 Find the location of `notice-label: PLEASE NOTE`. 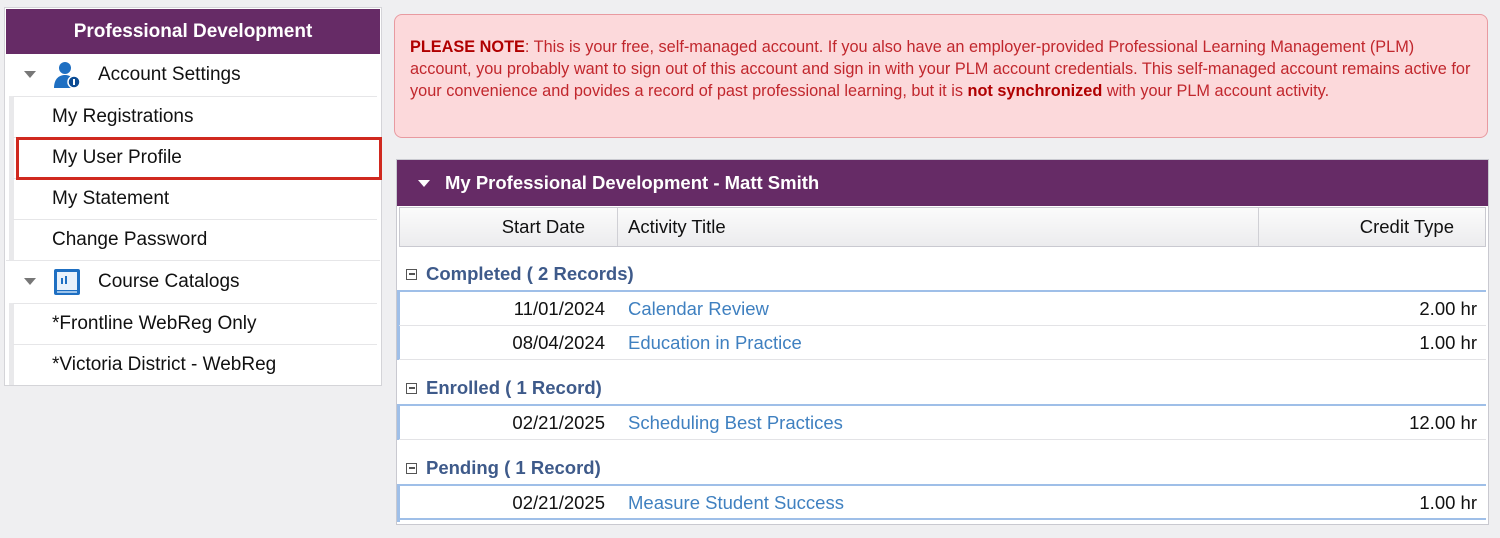

notice-label: PLEASE NOTE is located at coordinates (467, 47).